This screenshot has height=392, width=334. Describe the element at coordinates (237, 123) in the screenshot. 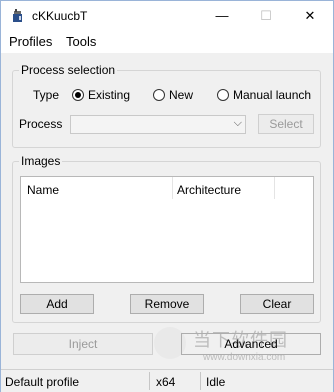

I see `chevron-down-icon: ⌵` at that location.